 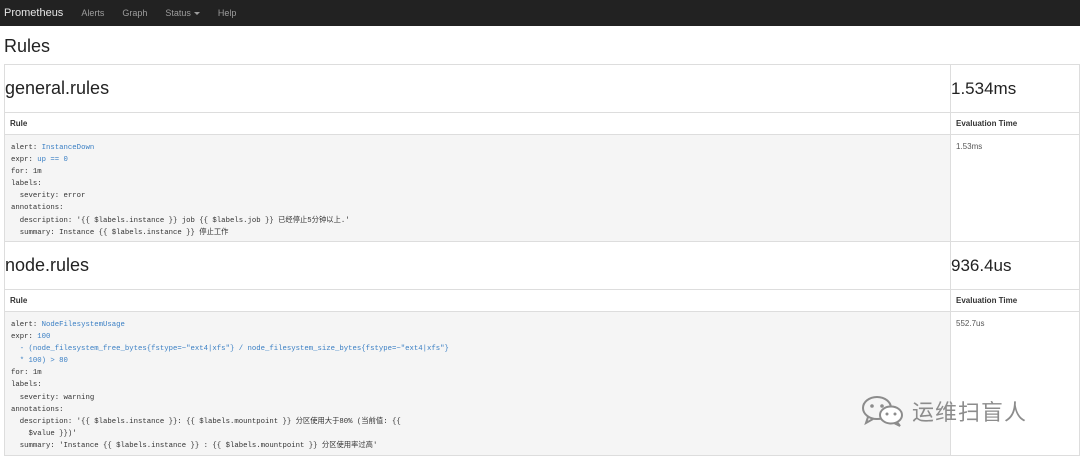 I want to click on caret-down-icon, so click(x=196, y=13).